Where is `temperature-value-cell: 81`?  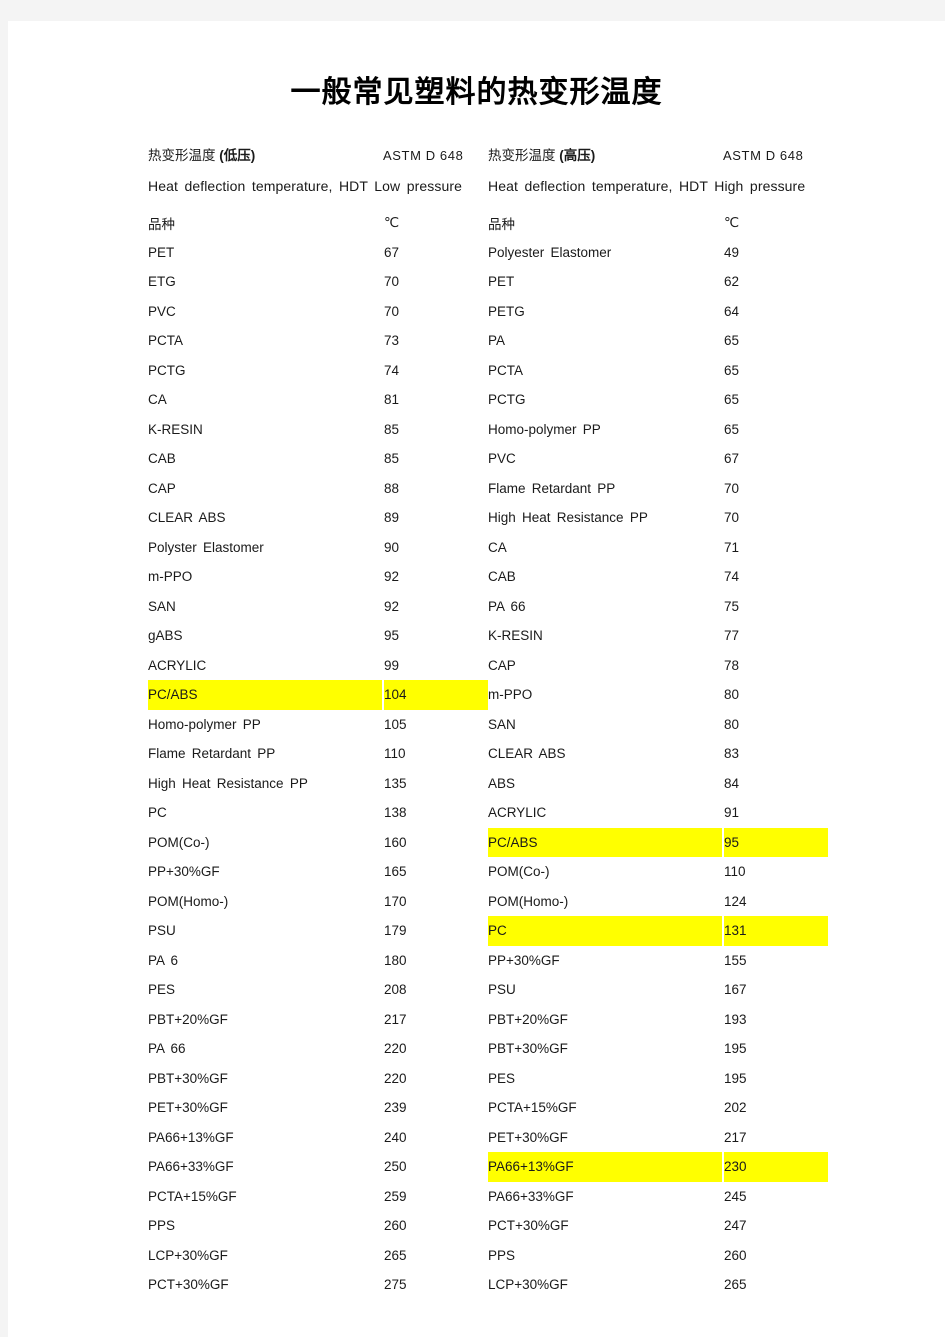 temperature-value-cell: 81 is located at coordinates (392, 400).